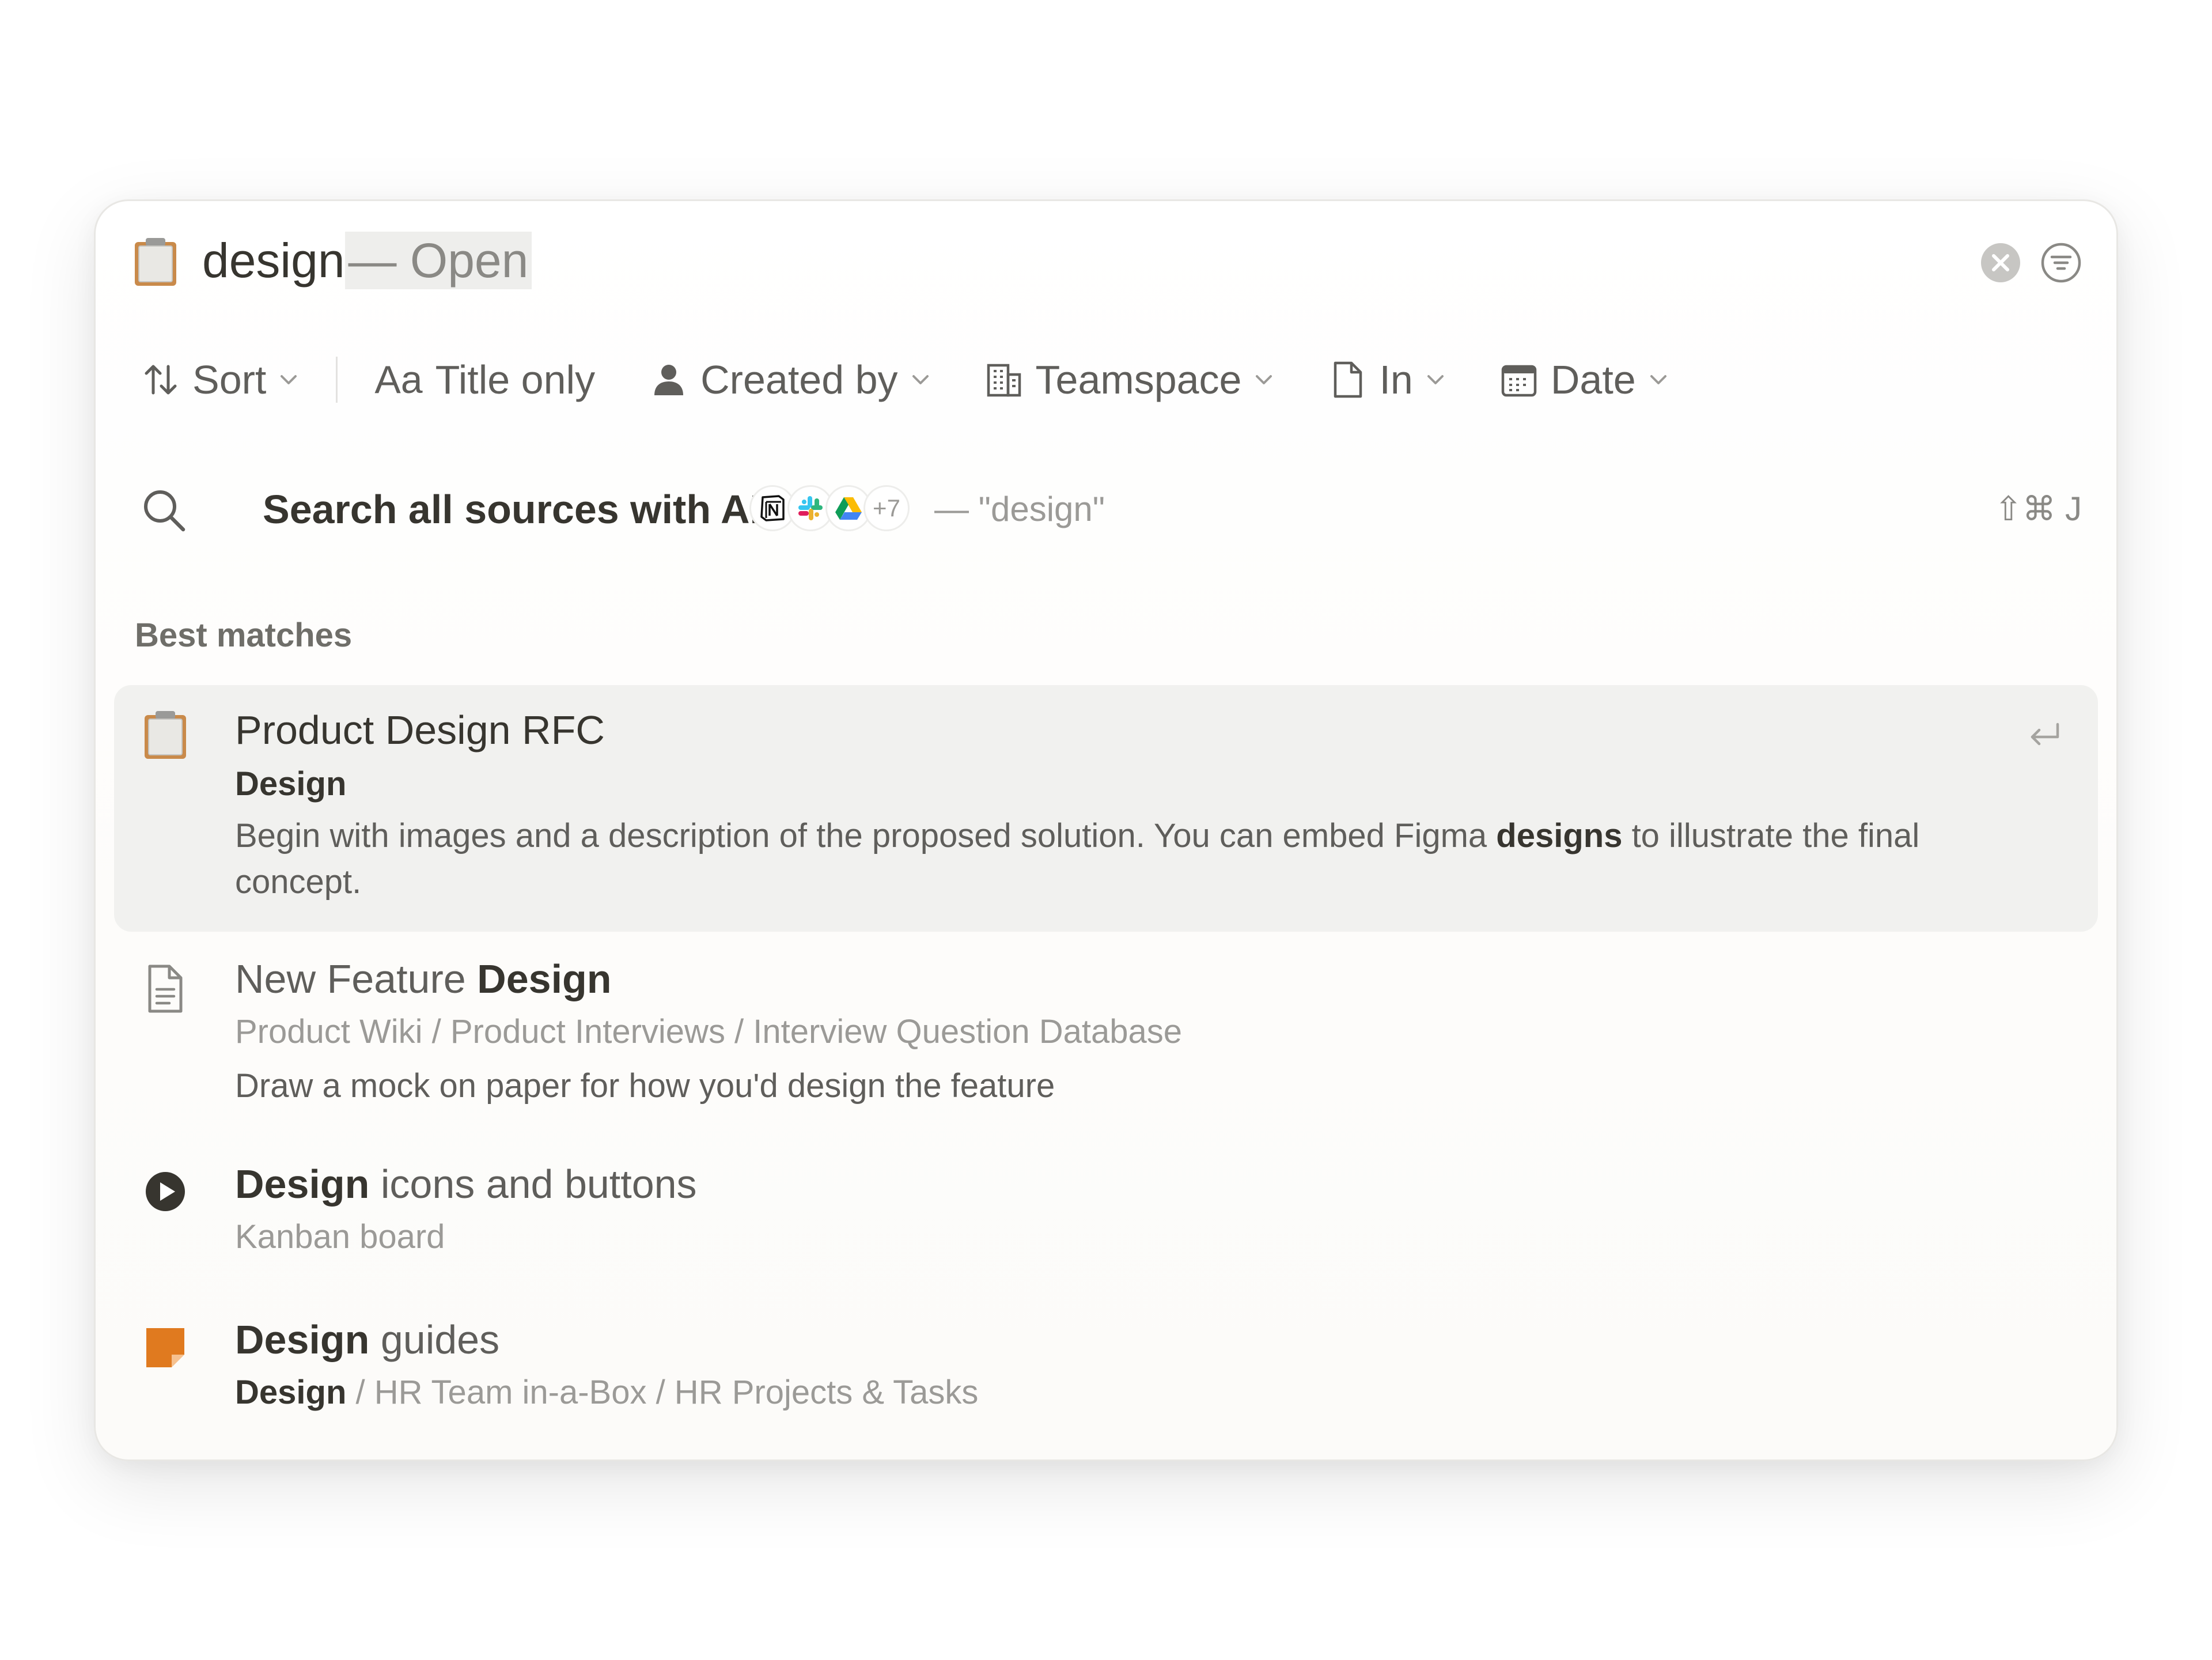 This screenshot has height=1660, width=2212. Describe the element at coordinates (1107, 260) in the screenshot. I see `search-header: design— Open` at that location.